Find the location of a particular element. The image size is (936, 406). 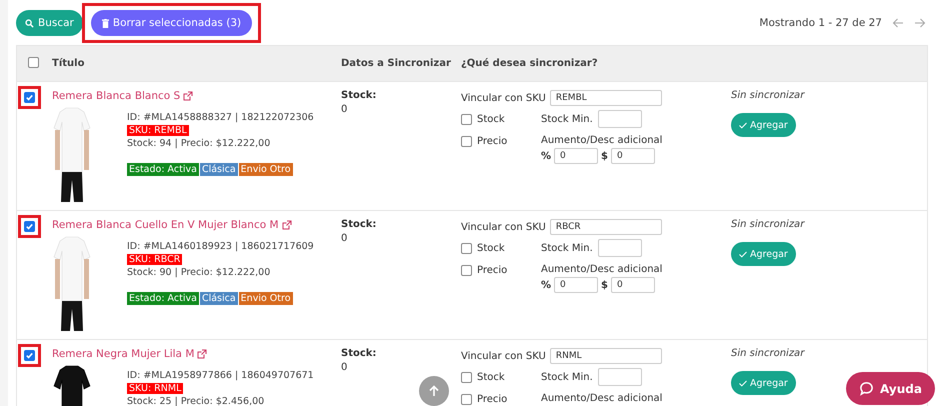

sku-input: RBCR is located at coordinates (606, 227).